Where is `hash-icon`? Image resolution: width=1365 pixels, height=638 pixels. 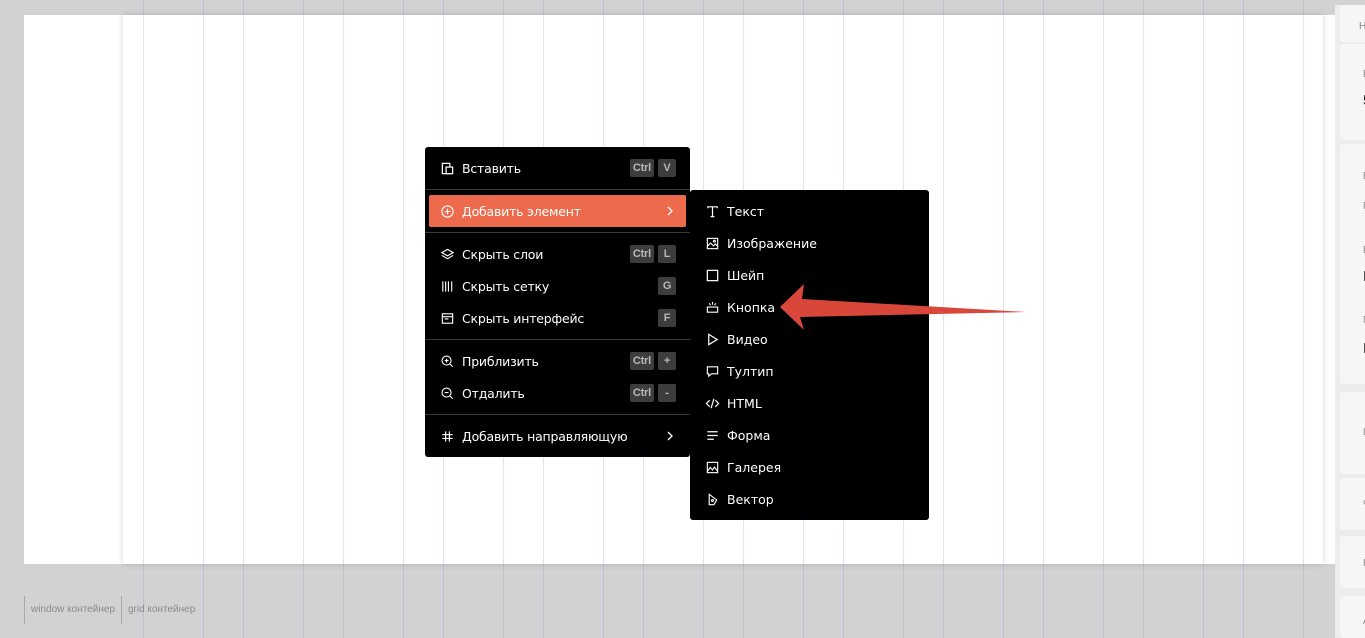
hash-icon is located at coordinates (447, 436).